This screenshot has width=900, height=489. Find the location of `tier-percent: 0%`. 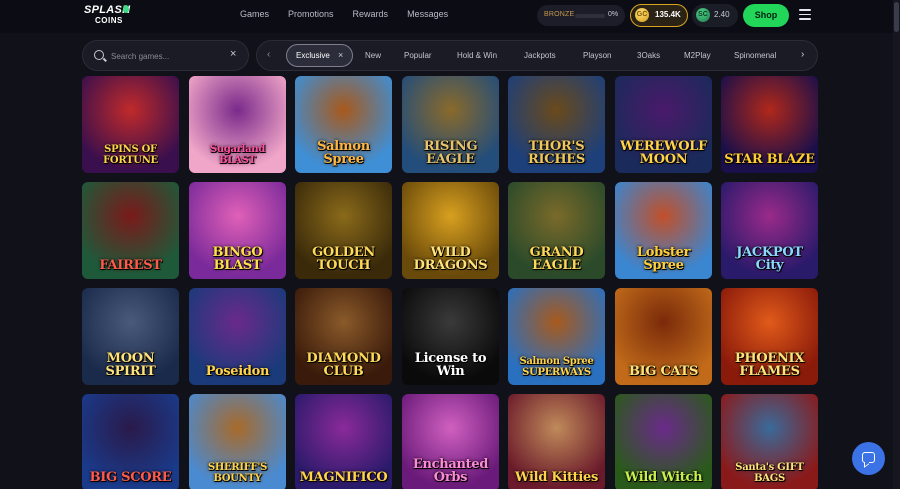

tier-percent: 0% is located at coordinates (613, 14).